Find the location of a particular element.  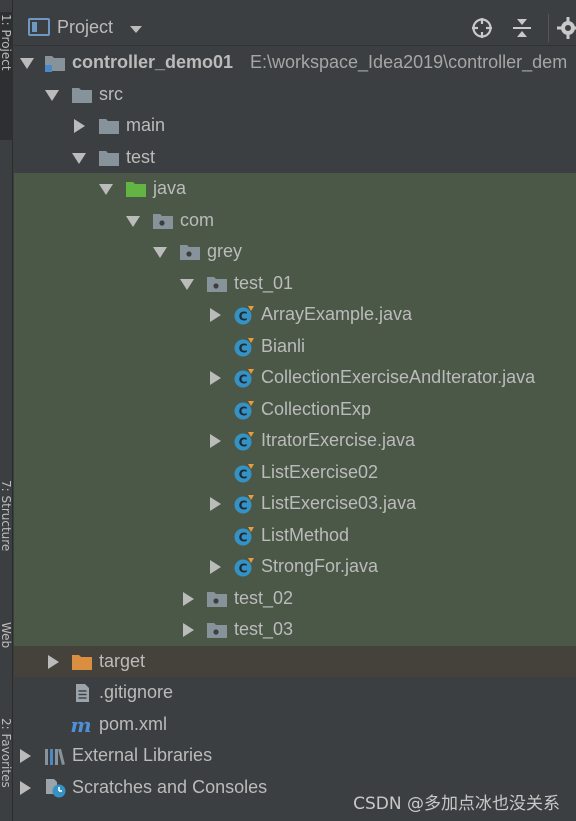

tree-row-arrayexample: C ArrayExample.java is located at coordinates (295, 315).